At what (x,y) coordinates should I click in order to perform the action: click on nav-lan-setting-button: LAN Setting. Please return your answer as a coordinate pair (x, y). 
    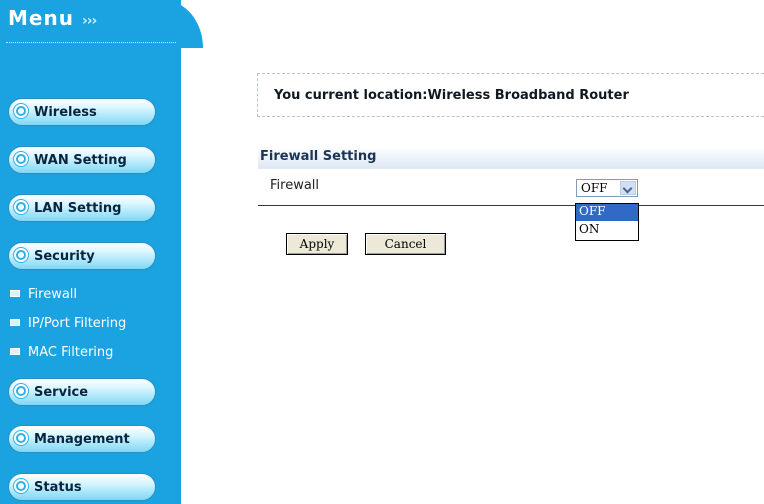
    Looking at the image, I should click on (82, 208).